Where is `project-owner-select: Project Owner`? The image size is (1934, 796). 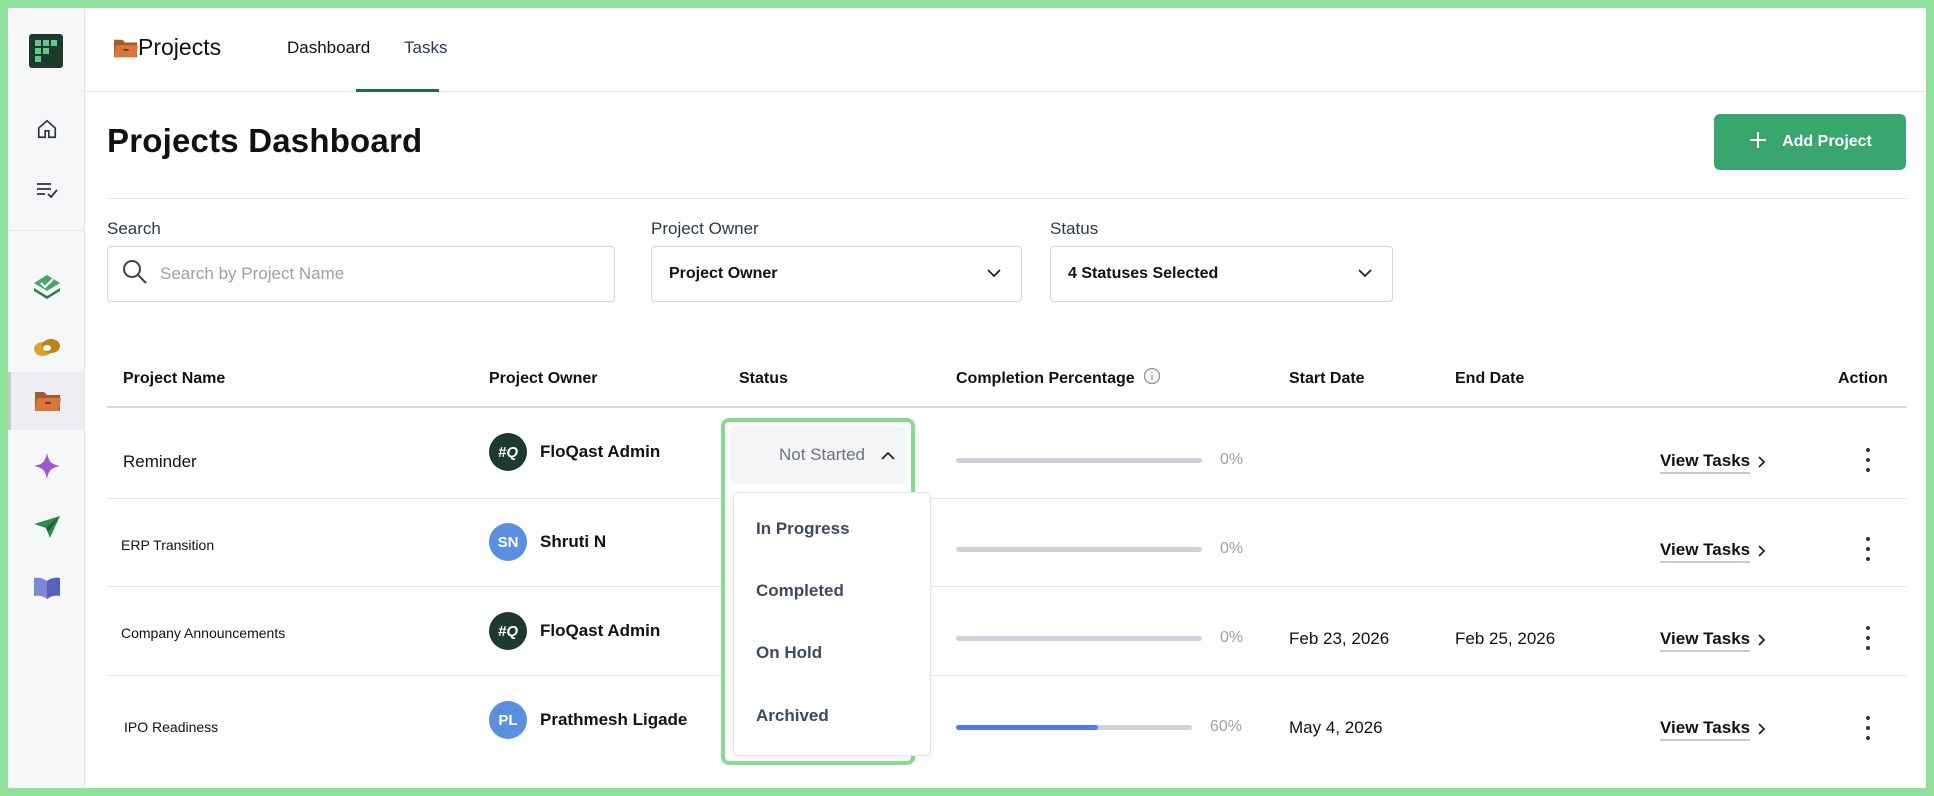 project-owner-select: Project Owner is located at coordinates (836, 274).